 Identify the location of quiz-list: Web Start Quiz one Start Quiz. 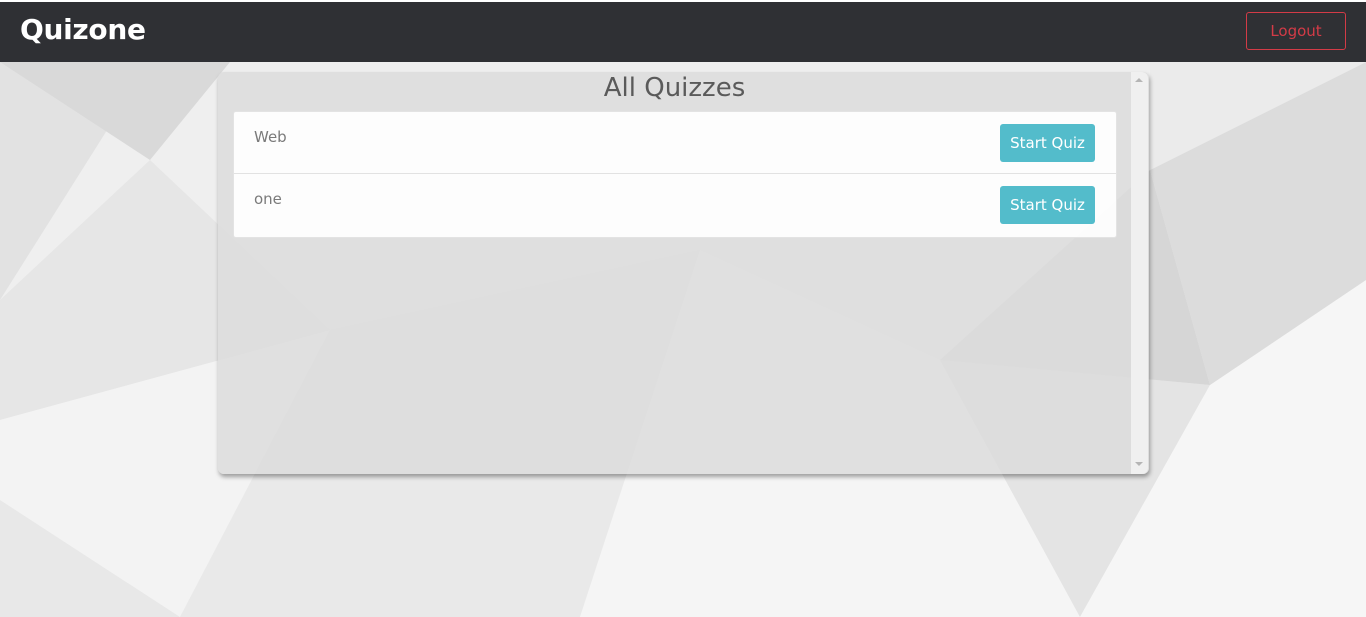
(675, 174).